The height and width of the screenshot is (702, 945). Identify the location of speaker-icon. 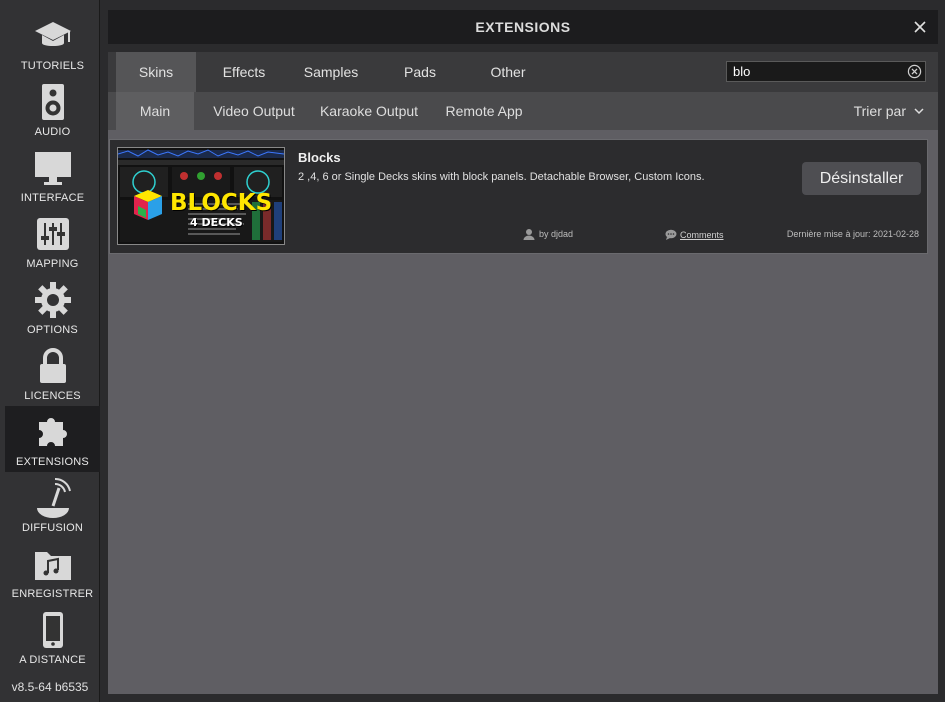
(53, 102).